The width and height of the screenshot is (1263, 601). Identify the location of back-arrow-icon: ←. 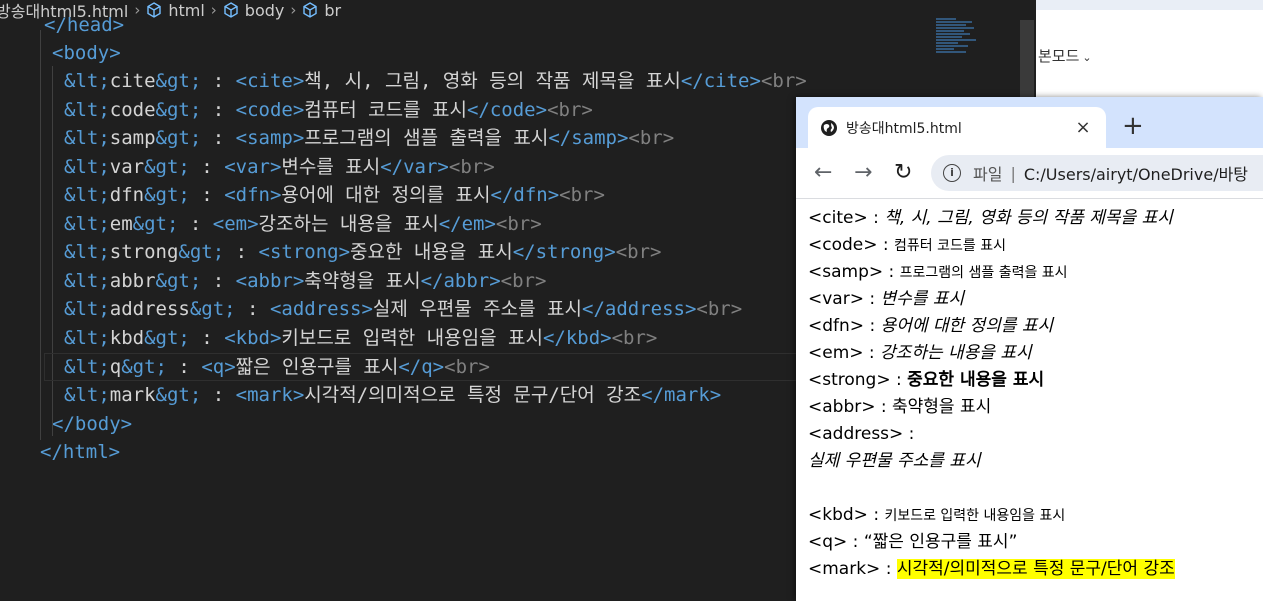
(823, 173).